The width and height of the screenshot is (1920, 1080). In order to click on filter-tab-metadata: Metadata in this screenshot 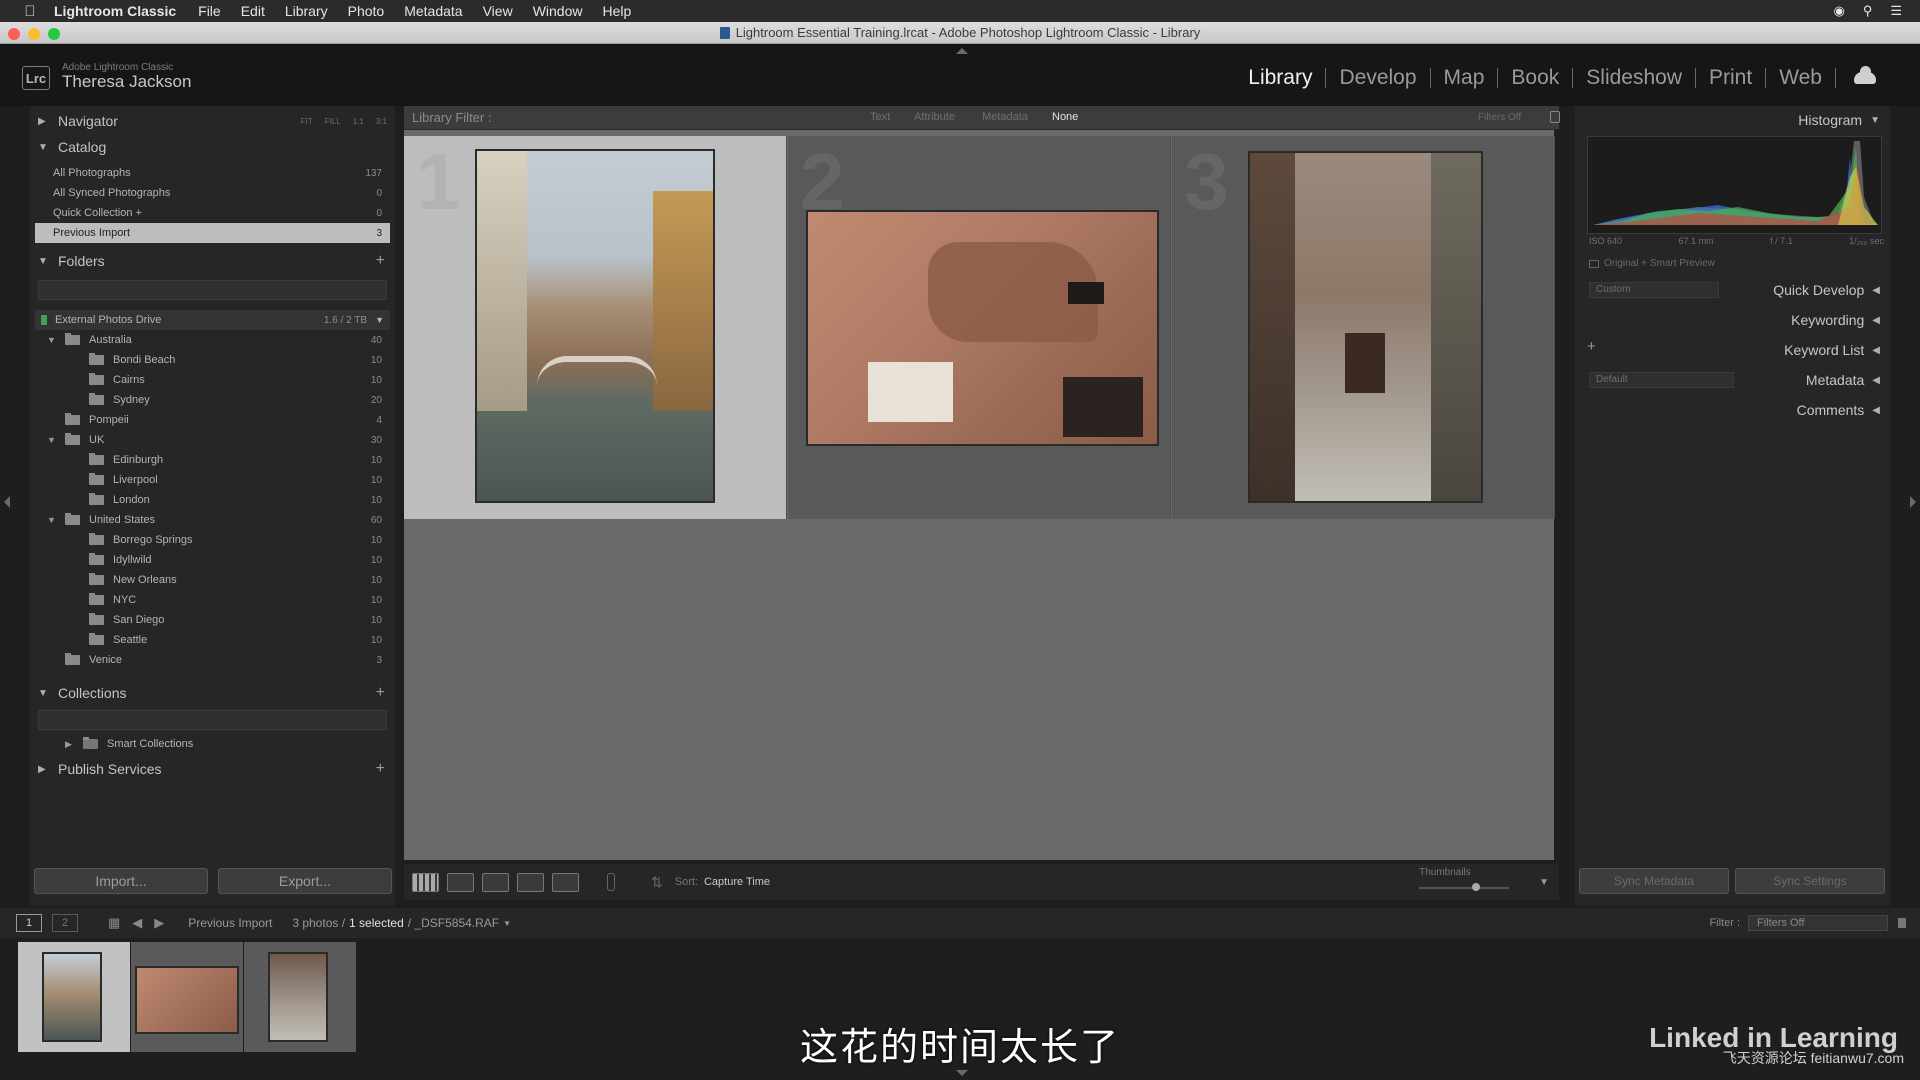, I will do `click(1005, 117)`.